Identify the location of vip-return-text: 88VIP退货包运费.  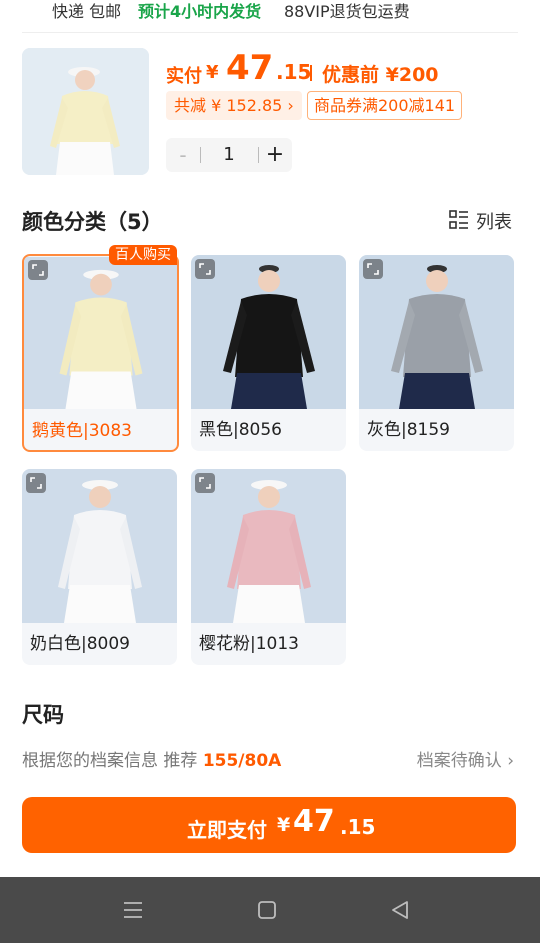
(347, 11).